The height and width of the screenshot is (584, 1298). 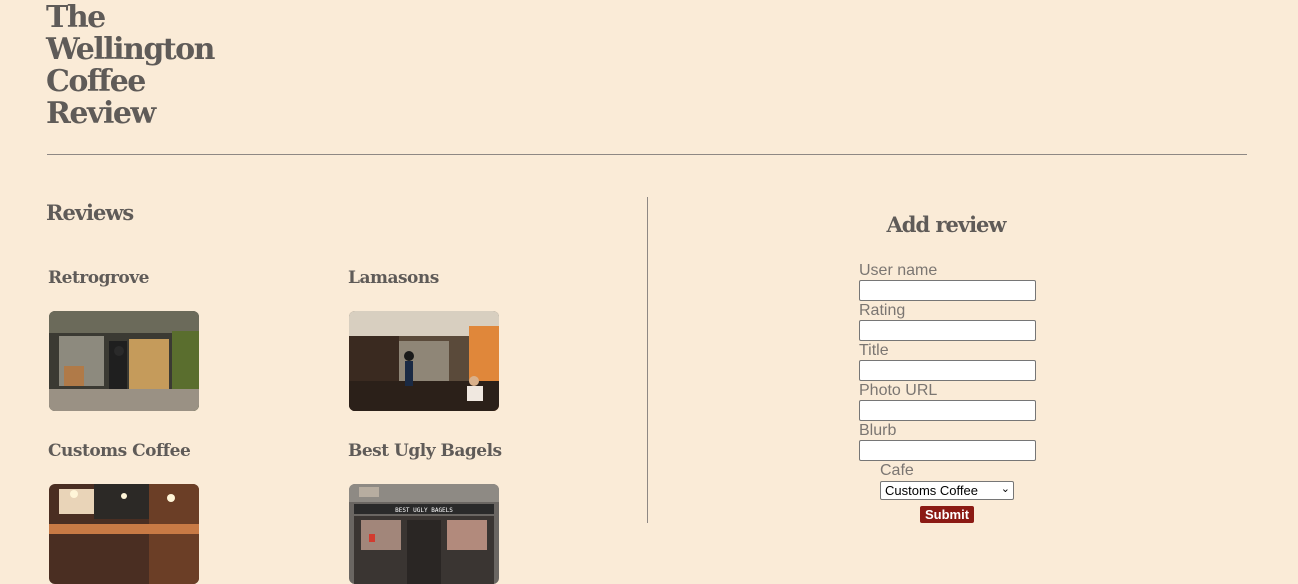 I want to click on photo-url-input, so click(x=947, y=410).